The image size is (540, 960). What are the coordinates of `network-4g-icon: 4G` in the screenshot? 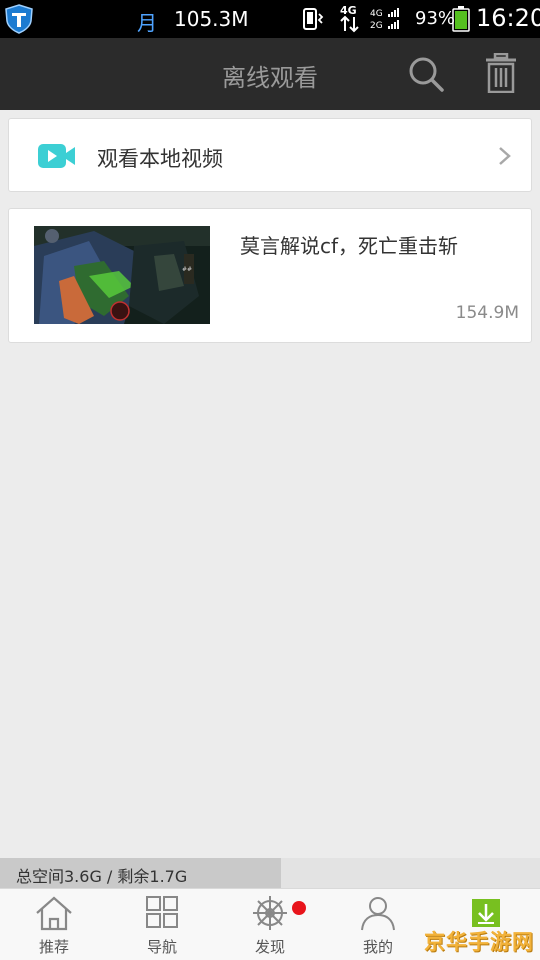 It's located at (349, 18).